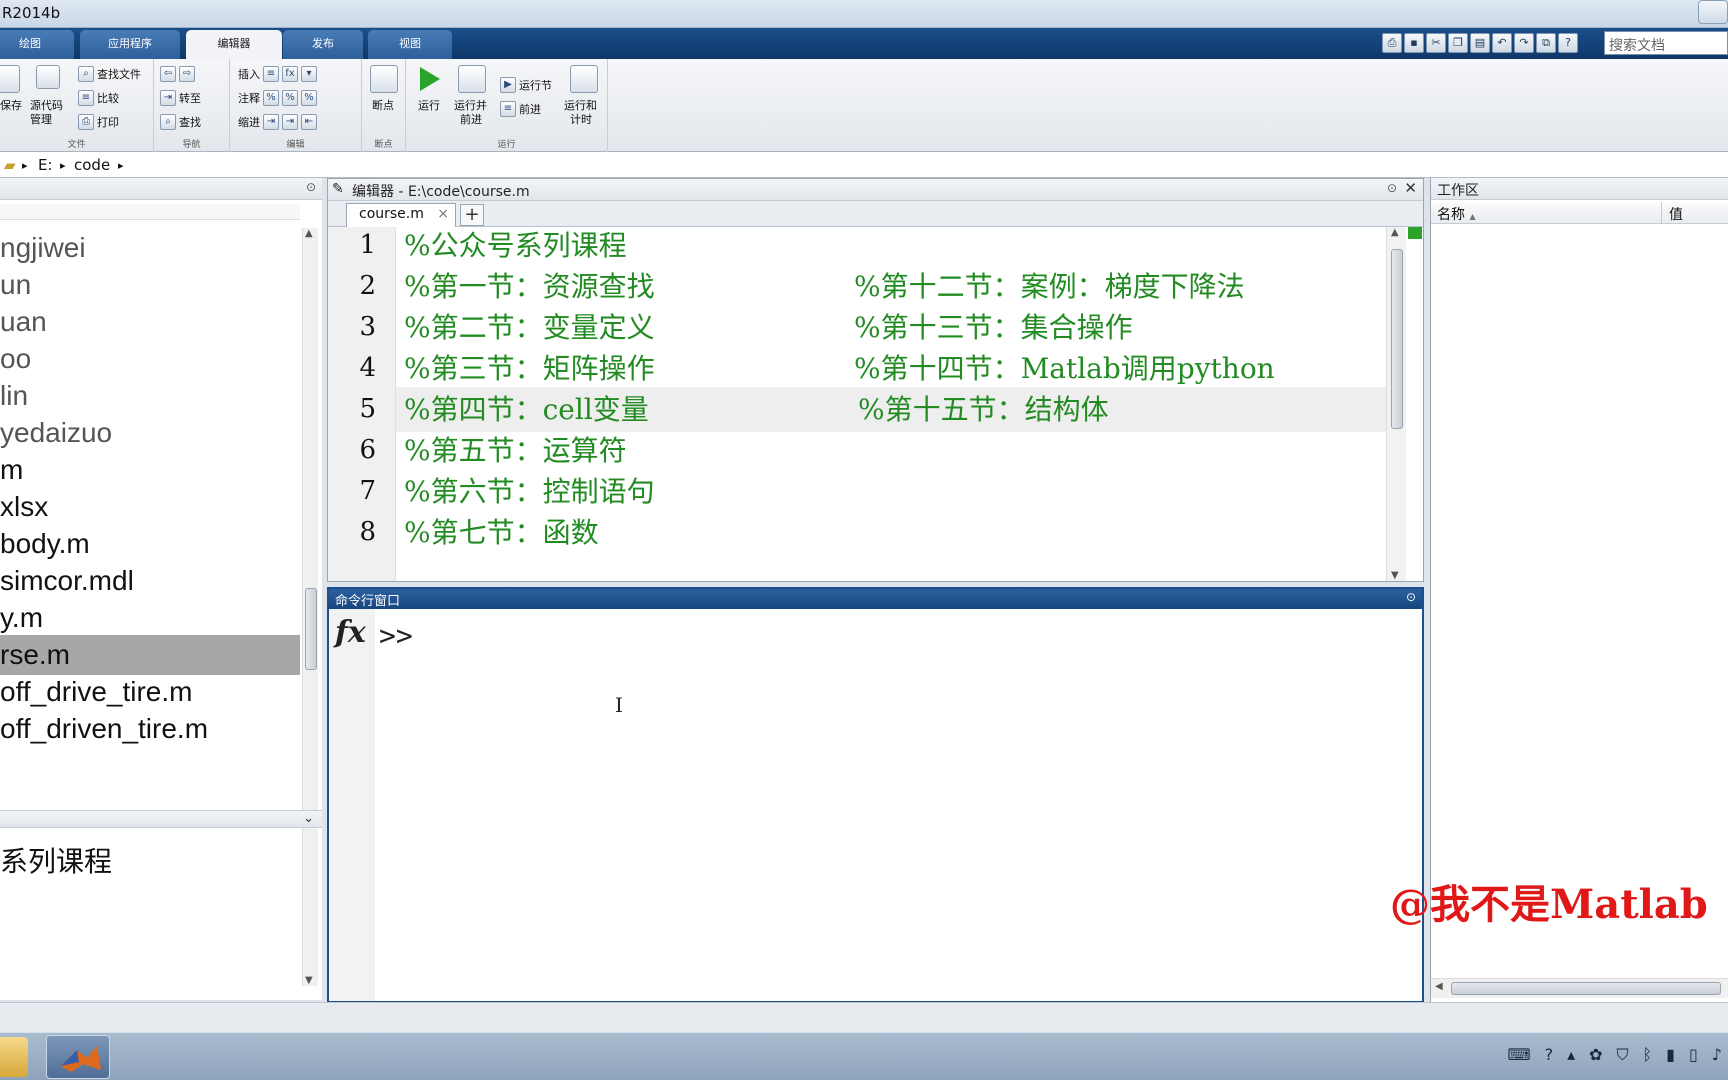 The width and height of the screenshot is (1728, 1080). I want to click on function-browser-icon: fx, so click(350, 632).